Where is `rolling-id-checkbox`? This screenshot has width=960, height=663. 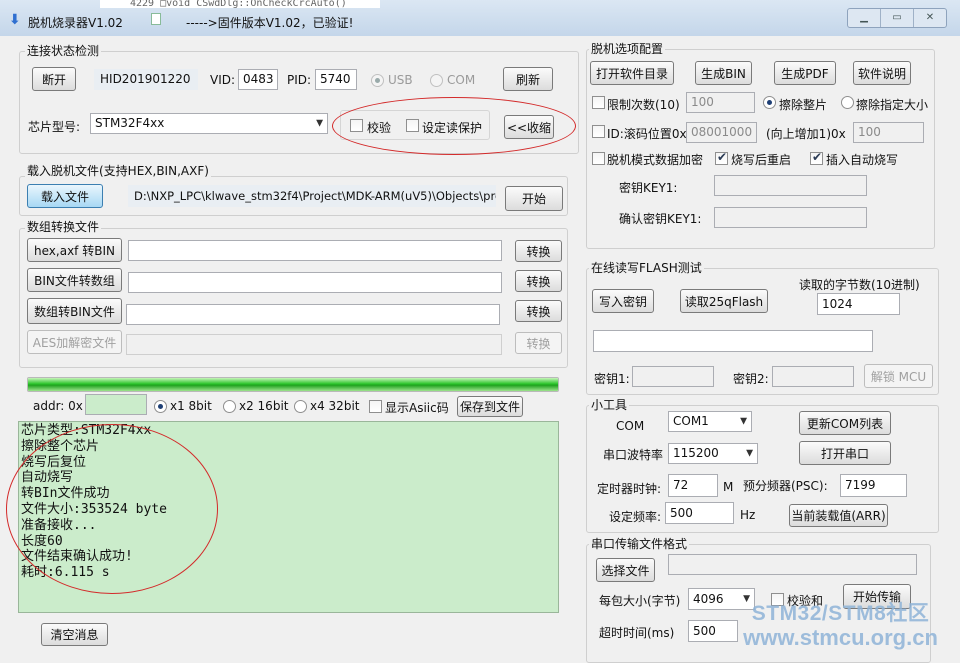 rolling-id-checkbox is located at coordinates (598, 131).